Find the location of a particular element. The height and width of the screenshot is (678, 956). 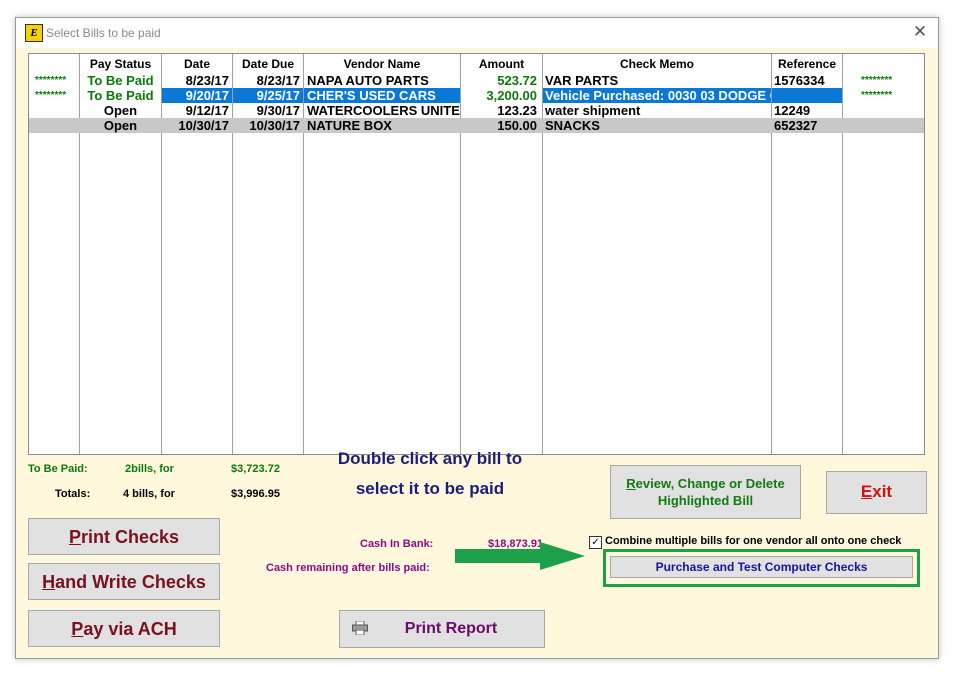

header-date: Date is located at coordinates (197, 64).